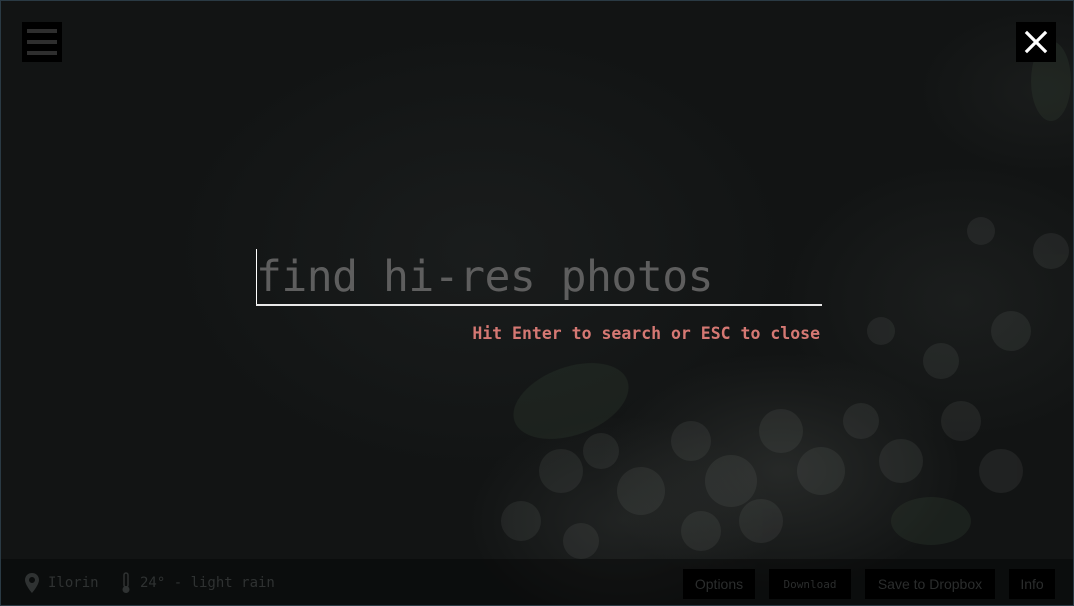 This screenshot has height=606, width=1074. What do you see at coordinates (207, 583) in the screenshot?
I see `weather-label: 24° - light rain` at bounding box center [207, 583].